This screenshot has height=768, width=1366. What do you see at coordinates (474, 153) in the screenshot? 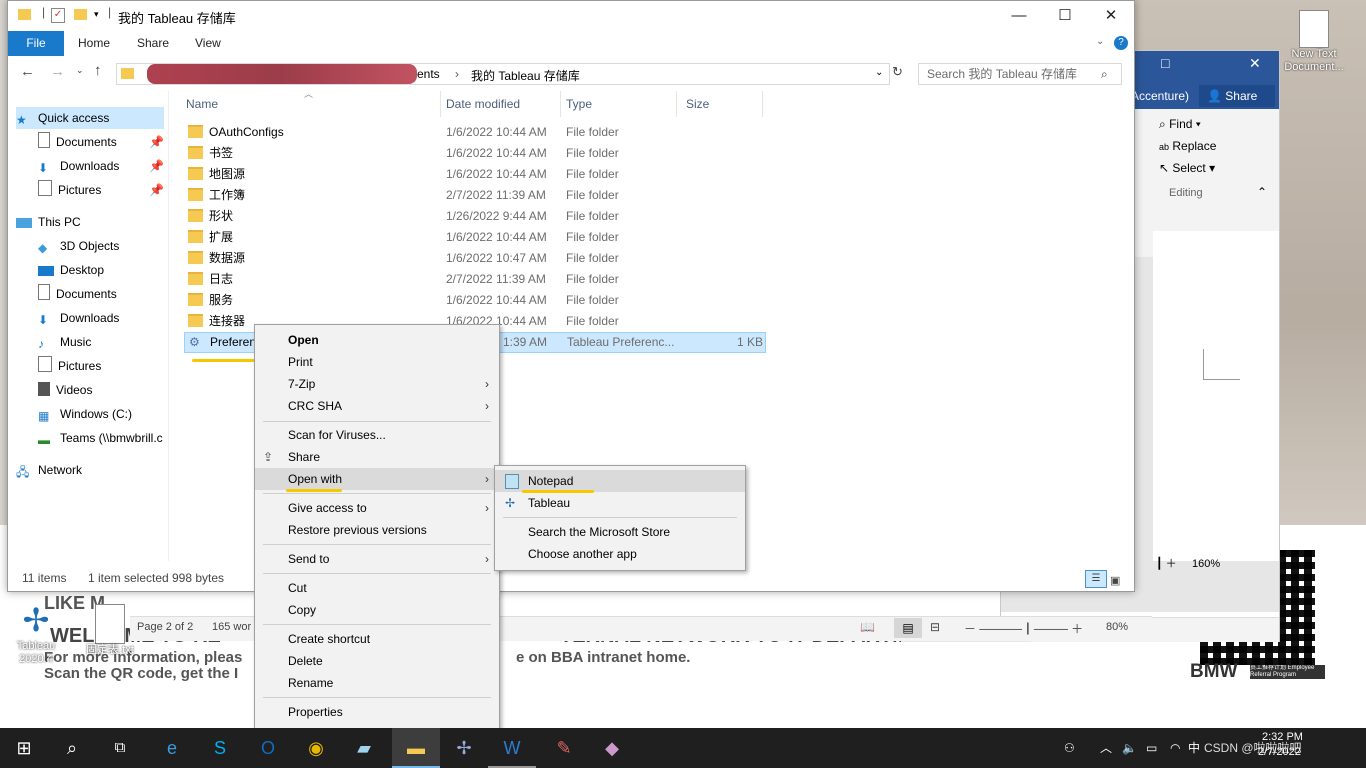
I see `file-row: 书签 1/6/2022 10:44 AM File folder` at bounding box center [474, 153].